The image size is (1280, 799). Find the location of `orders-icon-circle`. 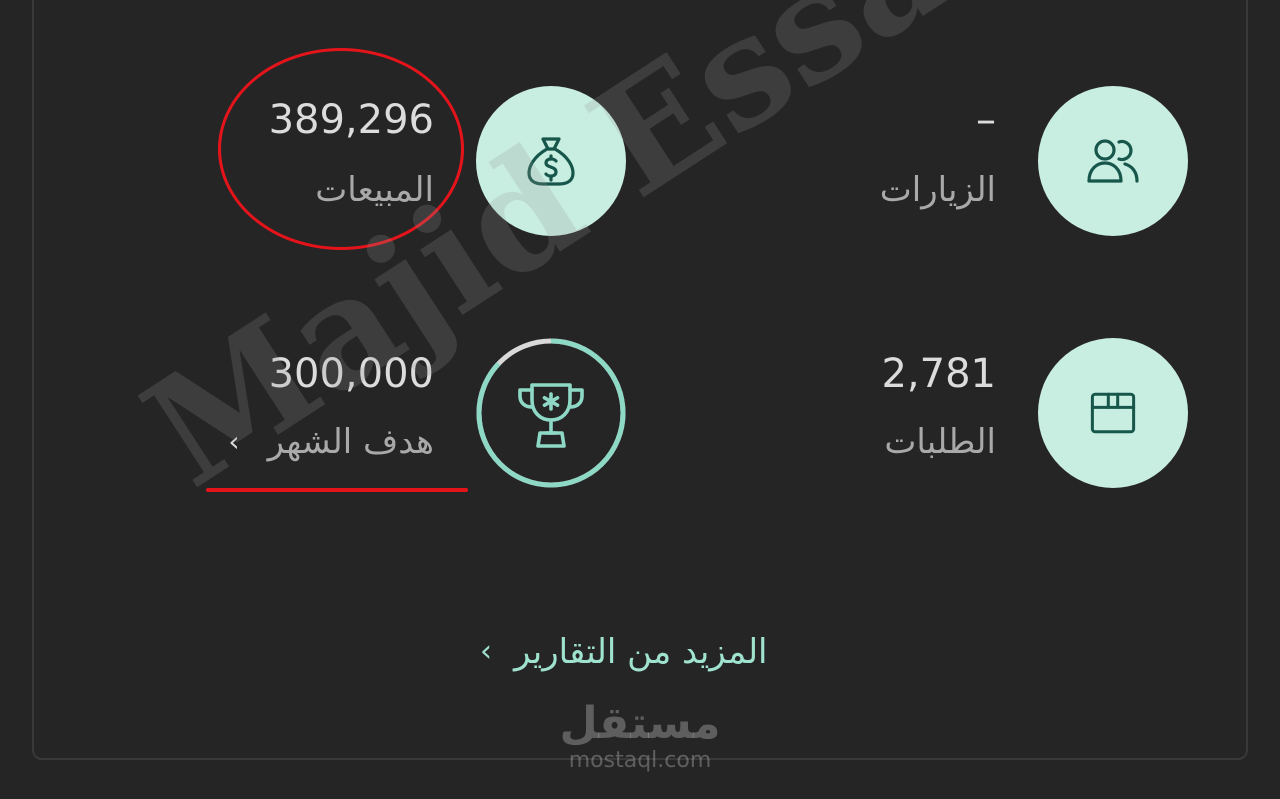

orders-icon-circle is located at coordinates (1113, 413).